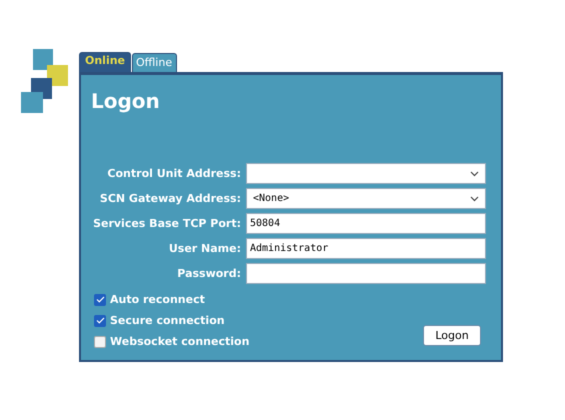 The image size is (565, 420). I want to click on logo-icon, so click(45, 81).